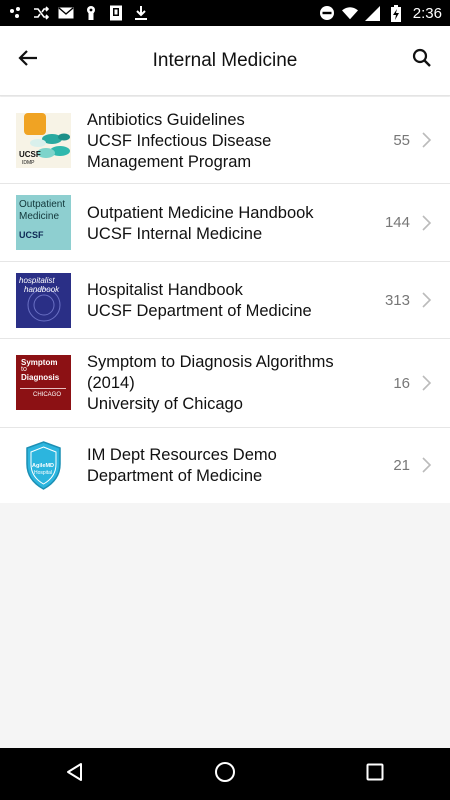  What do you see at coordinates (199, 311) in the screenshot?
I see `item-subtitle: UCSF Department of Medicine` at bounding box center [199, 311].